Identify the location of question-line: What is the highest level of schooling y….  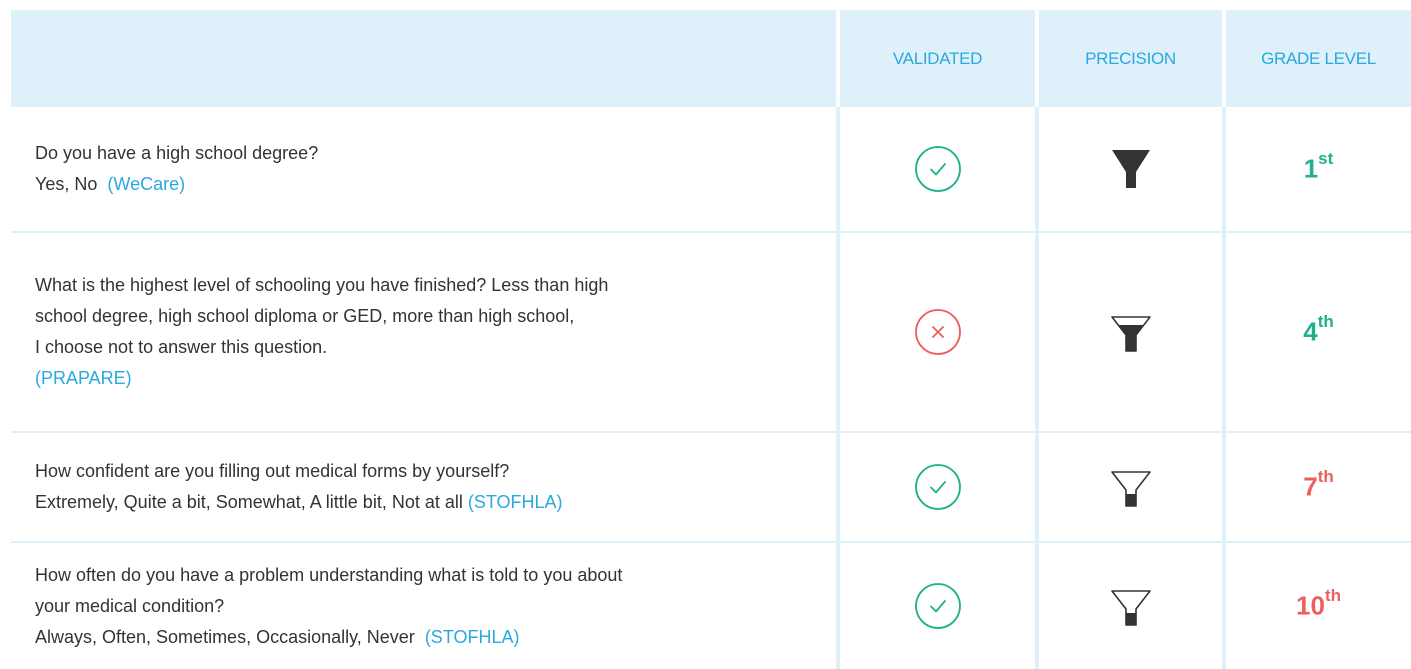
(322, 285).